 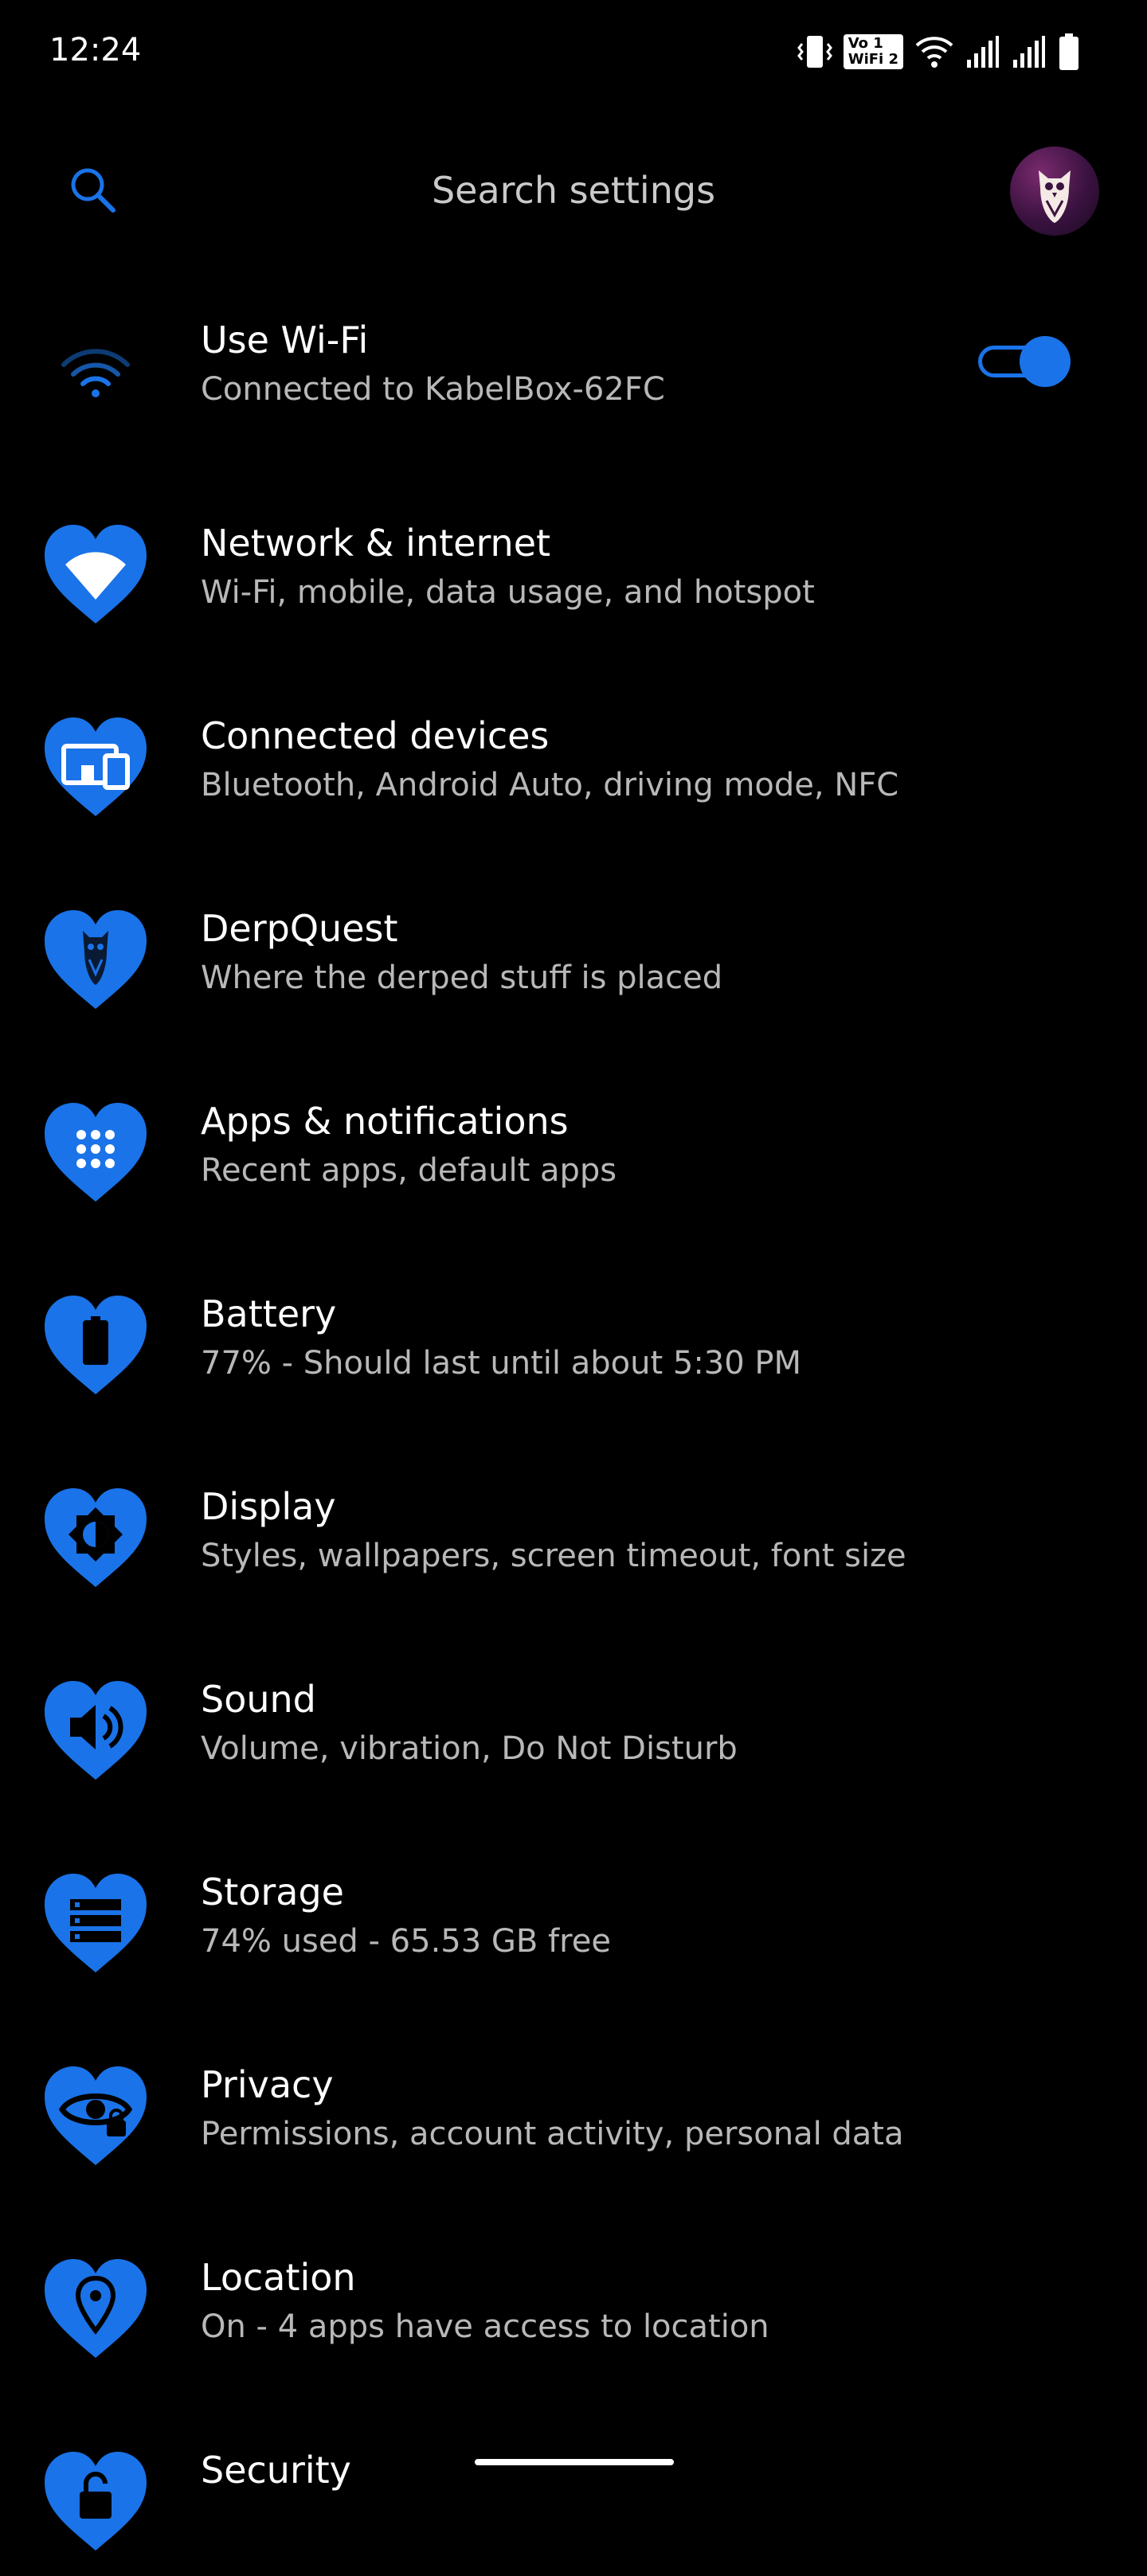 What do you see at coordinates (573, 367) in the screenshot?
I see `use-wifi-row: Use Wi-Fi Connected to KabelBox-62FC` at bounding box center [573, 367].